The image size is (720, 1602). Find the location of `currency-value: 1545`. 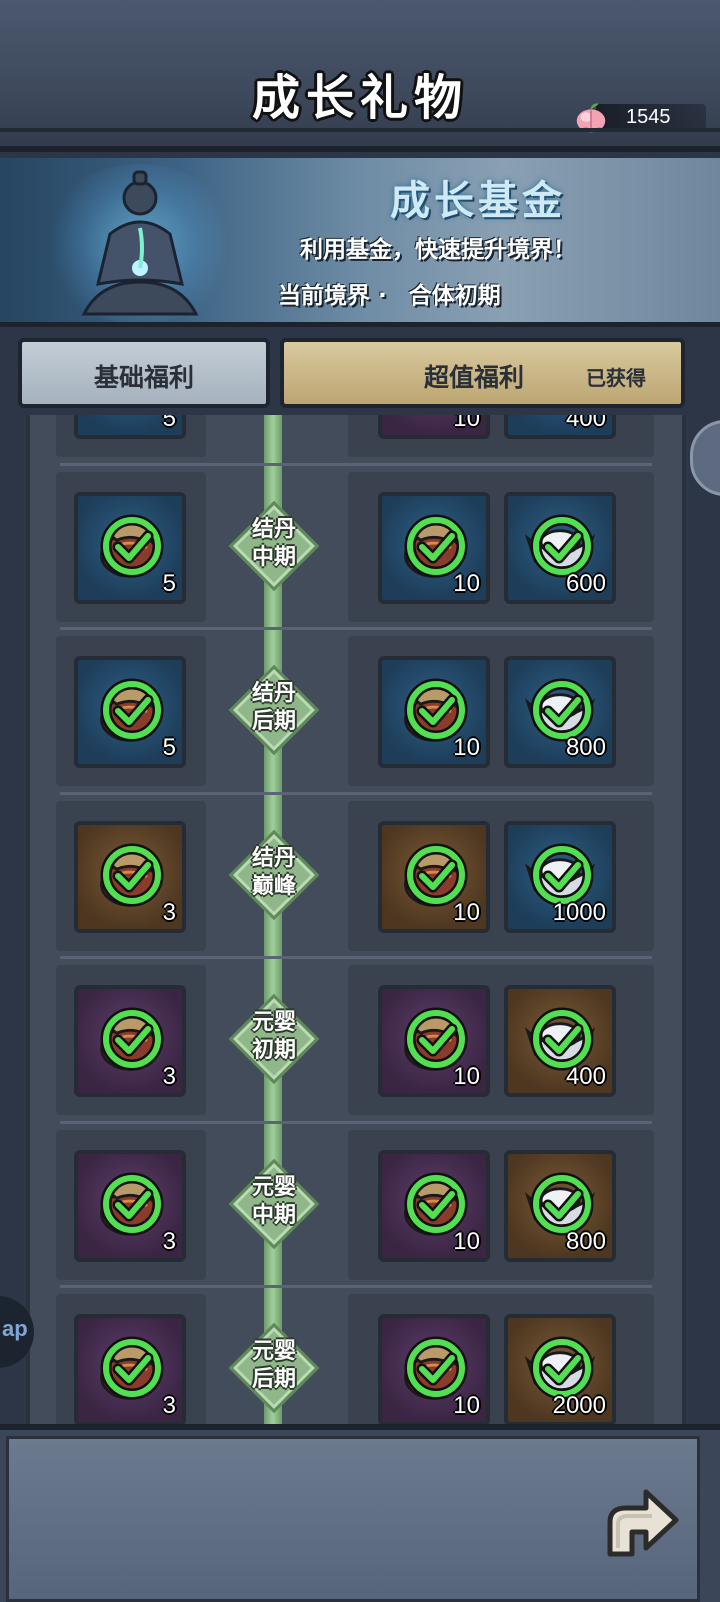

currency-value: 1545 is located at coordinates (648, 117).